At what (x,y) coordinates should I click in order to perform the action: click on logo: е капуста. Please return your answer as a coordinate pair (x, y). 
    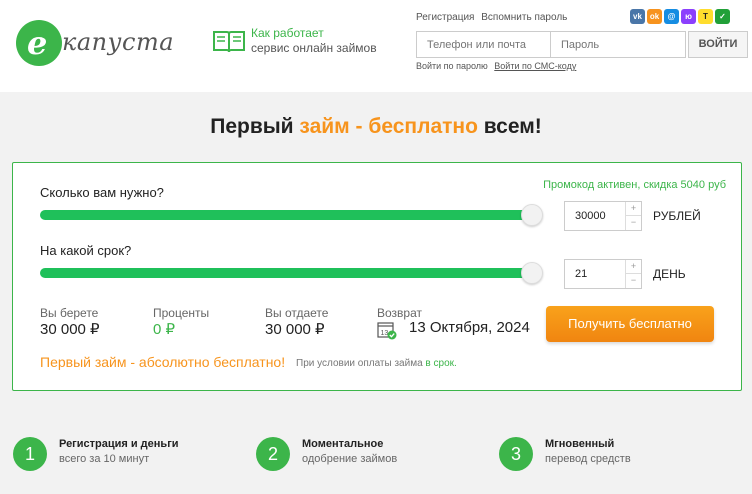
    Looking at the image, I should click on (106, 44).